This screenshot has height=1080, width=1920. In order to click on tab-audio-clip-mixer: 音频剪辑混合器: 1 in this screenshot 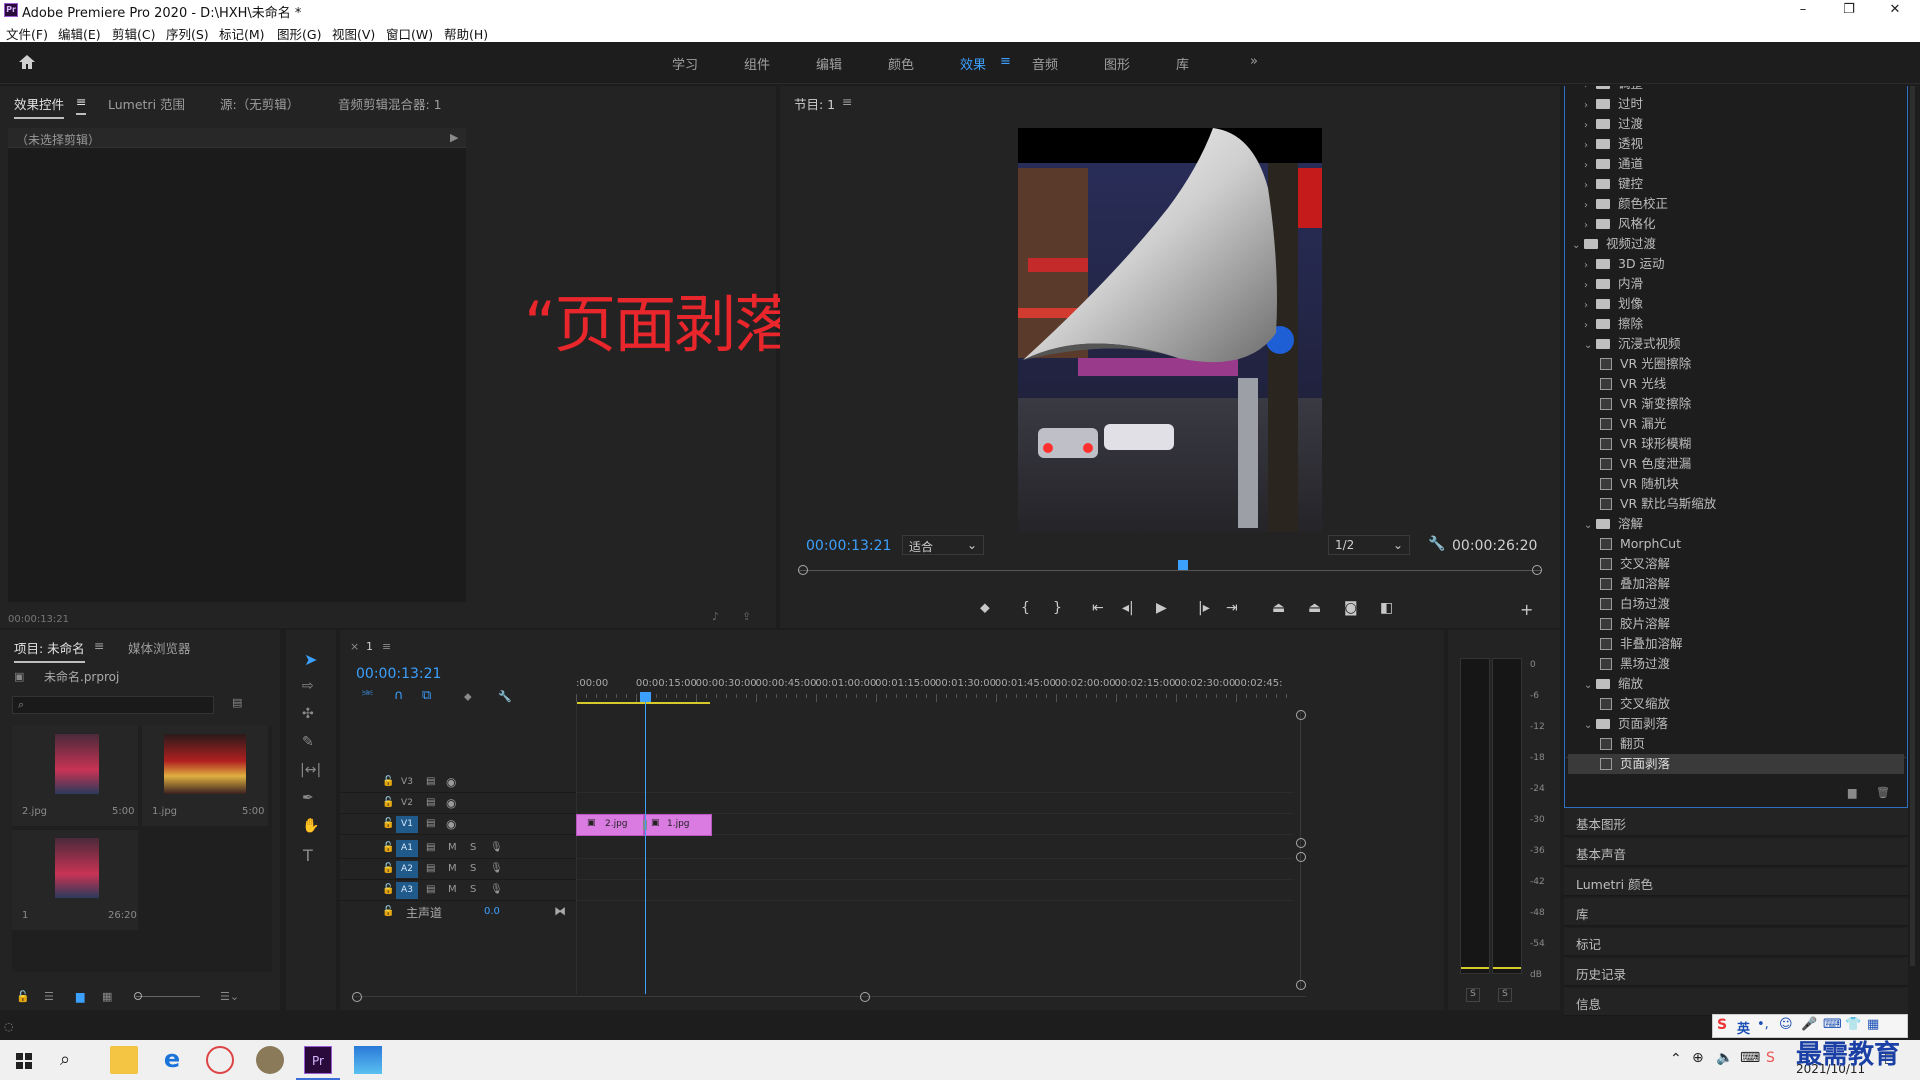, I will do `click(390, 103)`.